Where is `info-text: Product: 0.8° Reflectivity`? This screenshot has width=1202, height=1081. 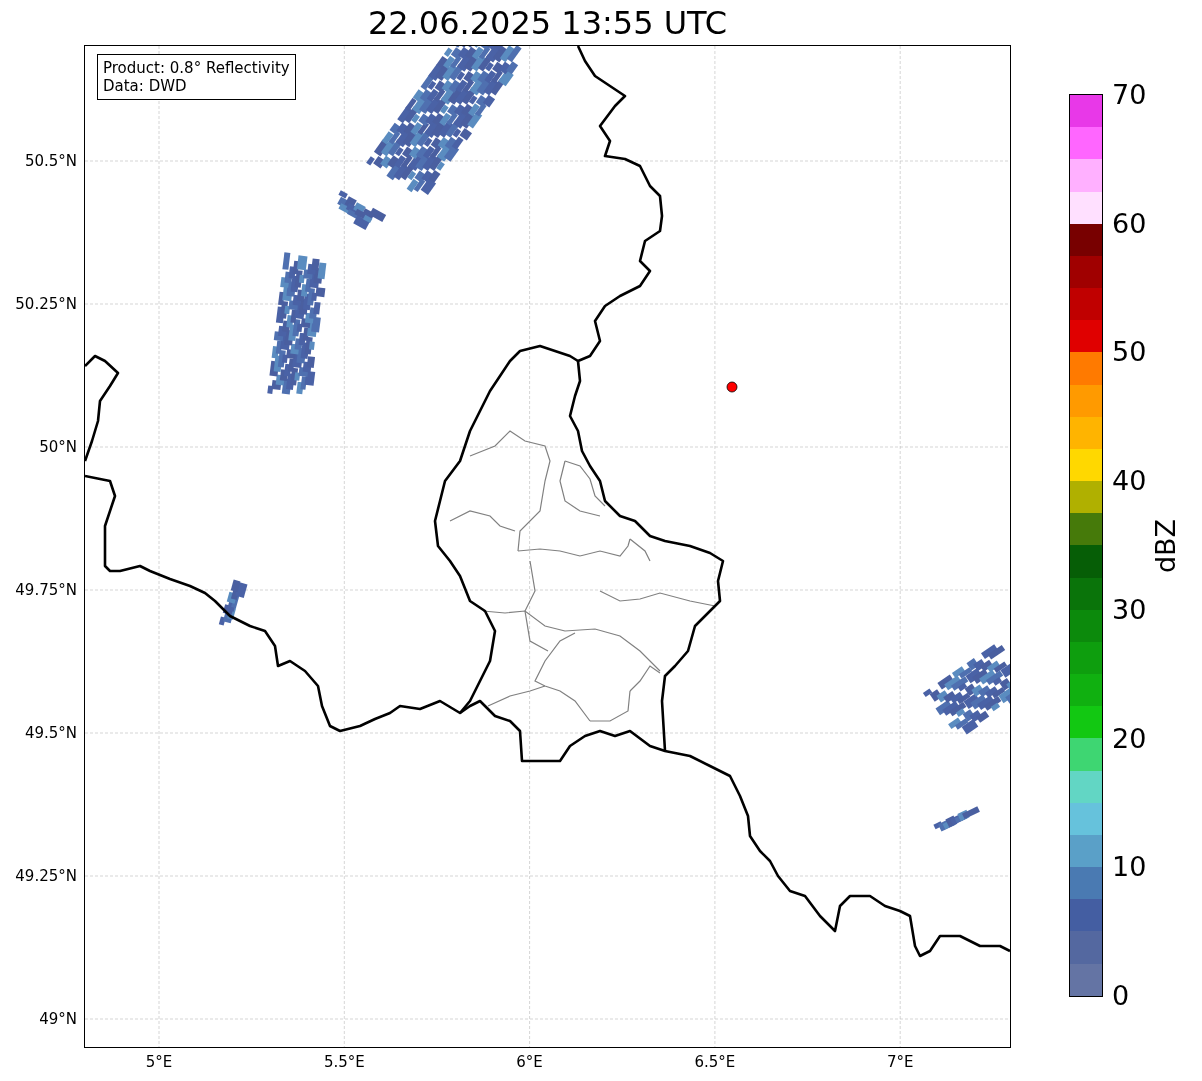
info-text: Product: 0.8° Reflectivity is located at coordinates (196, 68).